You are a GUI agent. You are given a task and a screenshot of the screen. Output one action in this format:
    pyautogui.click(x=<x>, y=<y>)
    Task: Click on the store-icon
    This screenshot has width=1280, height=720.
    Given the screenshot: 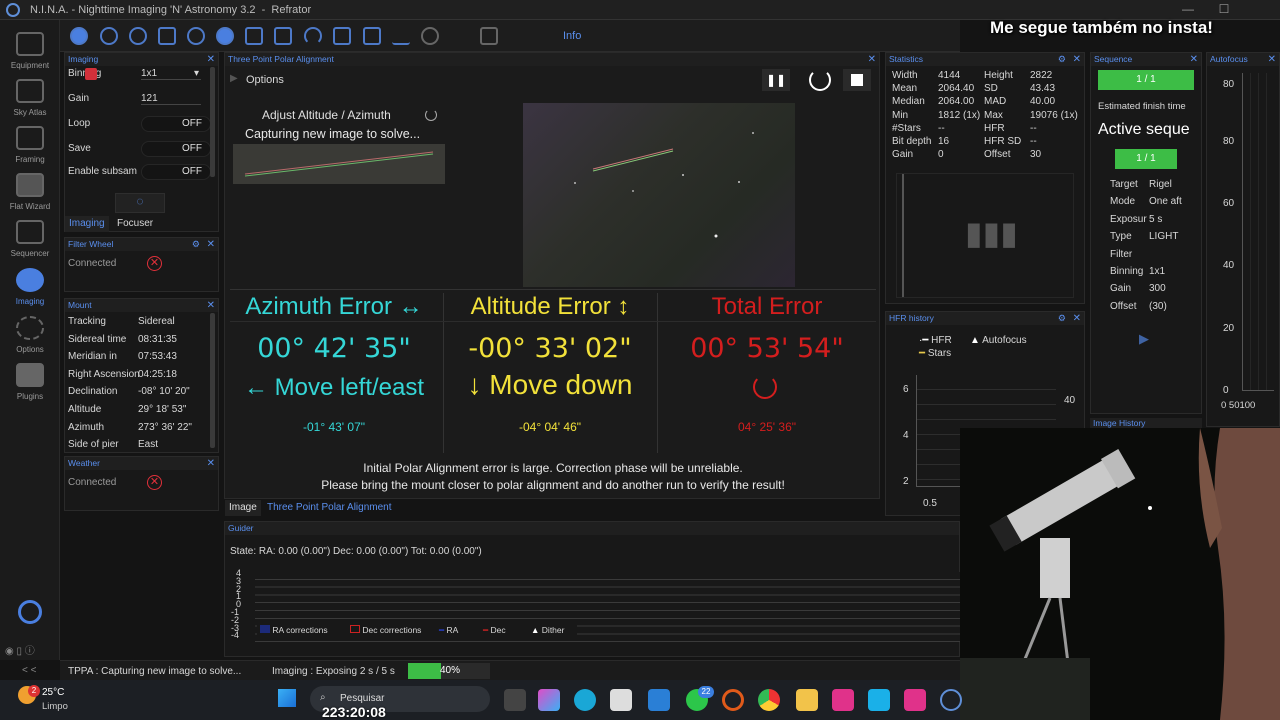 What is the action you would take?
    pyautogui.click(x=621, y=700)
    